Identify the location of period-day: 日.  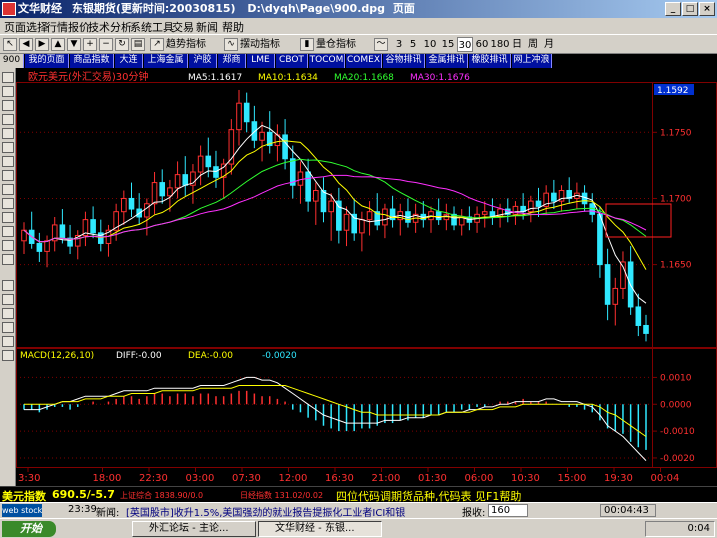
(517, 44).